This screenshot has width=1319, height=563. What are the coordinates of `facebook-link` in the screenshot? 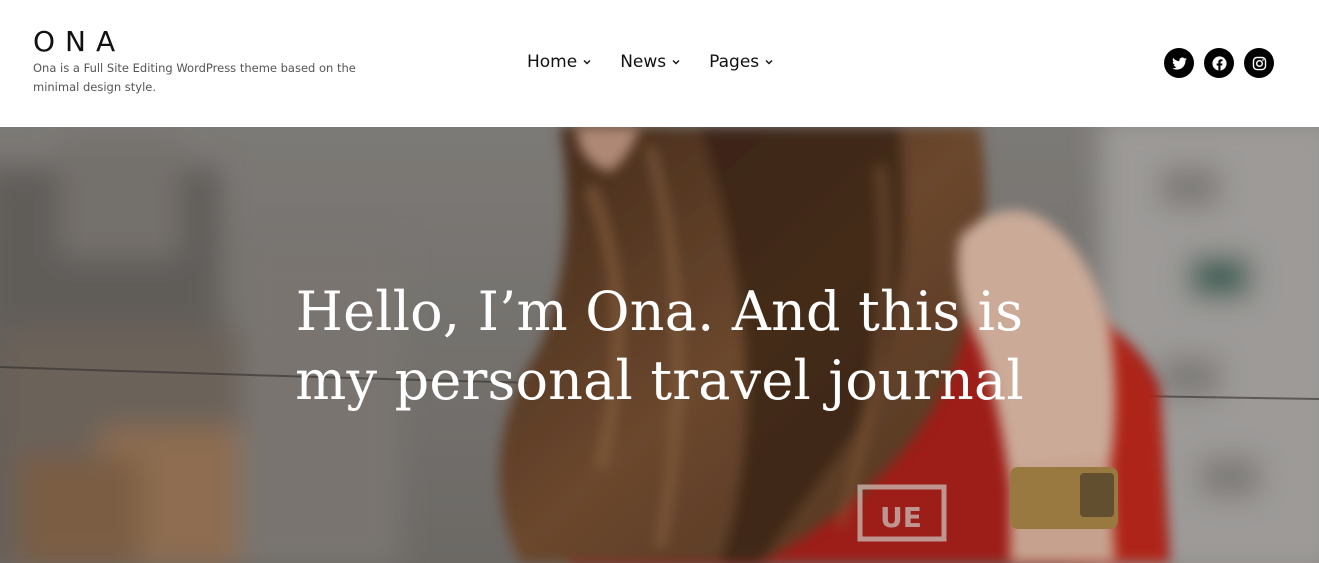 It's located at (1219, 63).